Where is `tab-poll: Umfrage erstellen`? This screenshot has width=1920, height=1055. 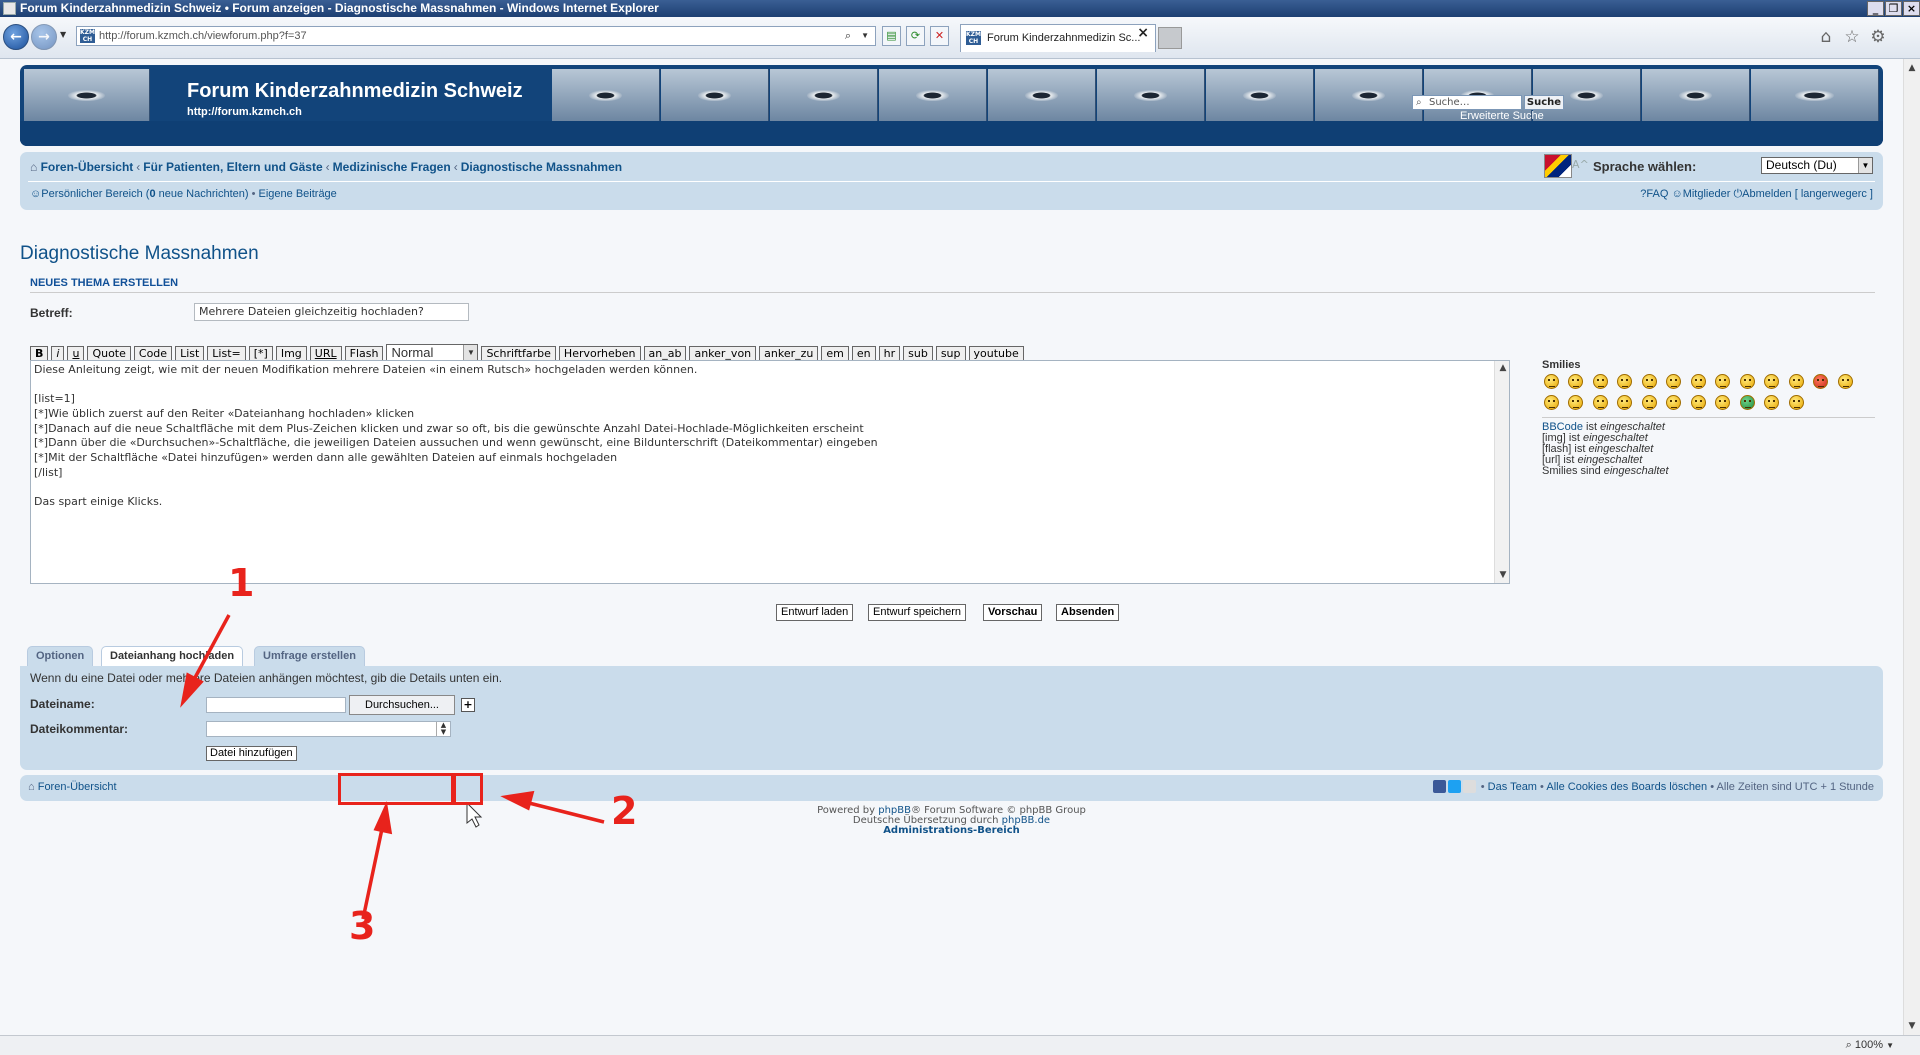 tab-poll: Umfrage erstellen is located at coordinates (309, 656).